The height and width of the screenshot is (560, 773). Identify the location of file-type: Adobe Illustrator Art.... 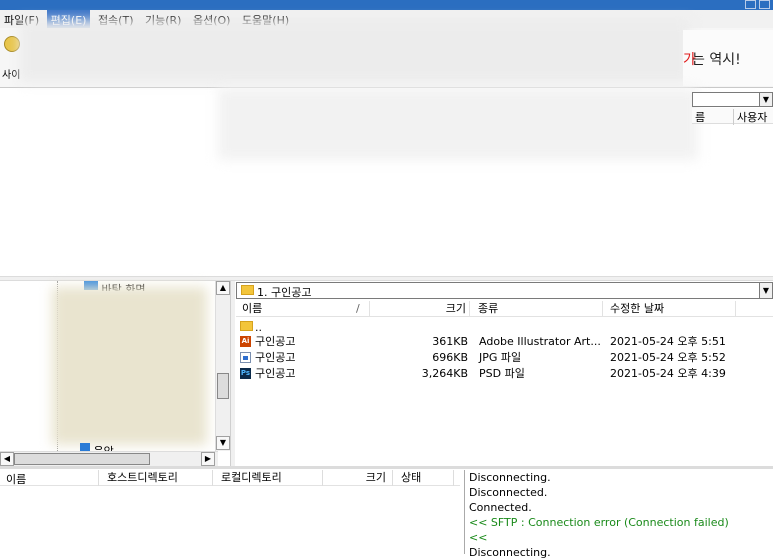
(540, 341).